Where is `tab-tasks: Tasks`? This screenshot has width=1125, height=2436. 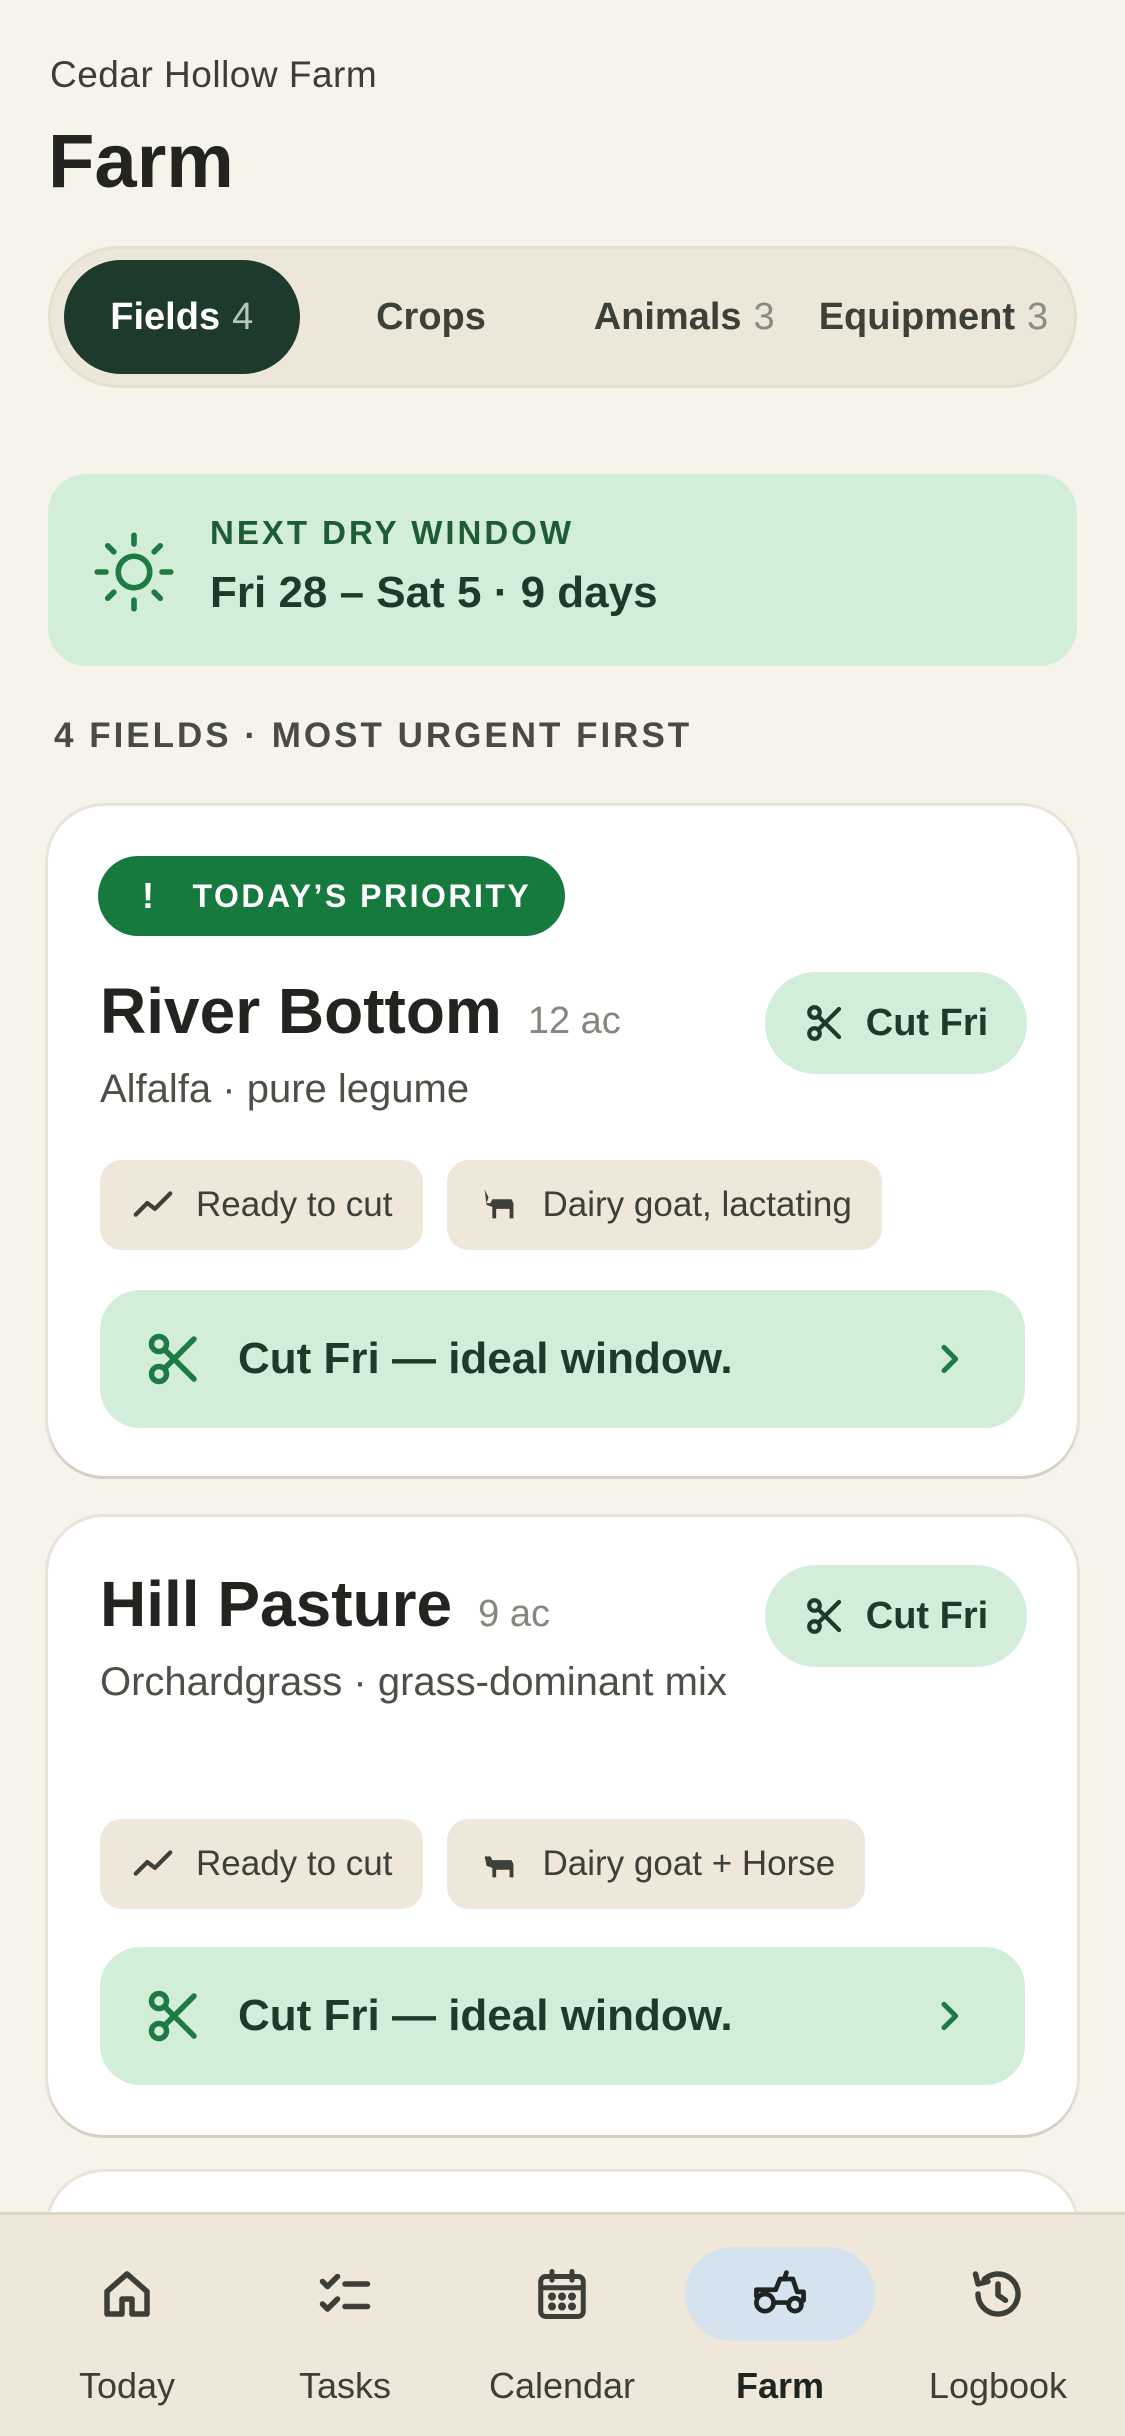
tab-tasks: Tasks is located at coordinates (345, 2325).